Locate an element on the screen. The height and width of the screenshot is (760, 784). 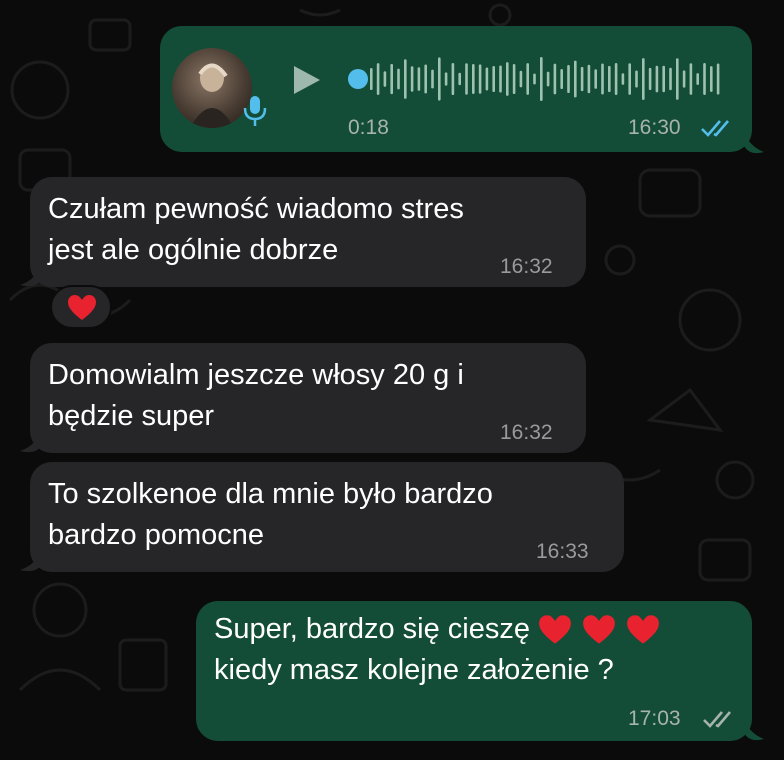
mic-icon is located at coordinates (255, 111).